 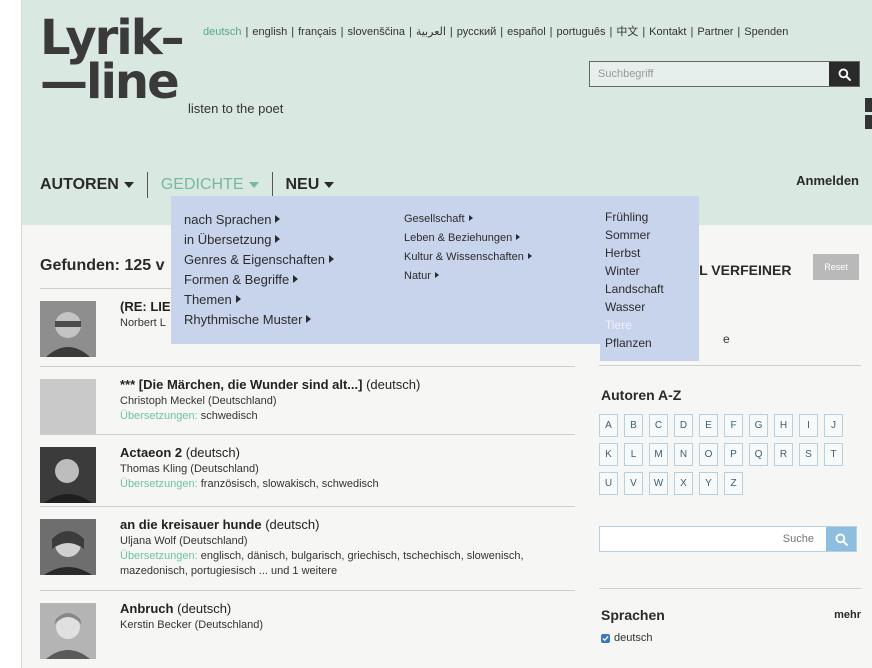 I want to click on author-photo-placeholder, so click(x=68, y=407).